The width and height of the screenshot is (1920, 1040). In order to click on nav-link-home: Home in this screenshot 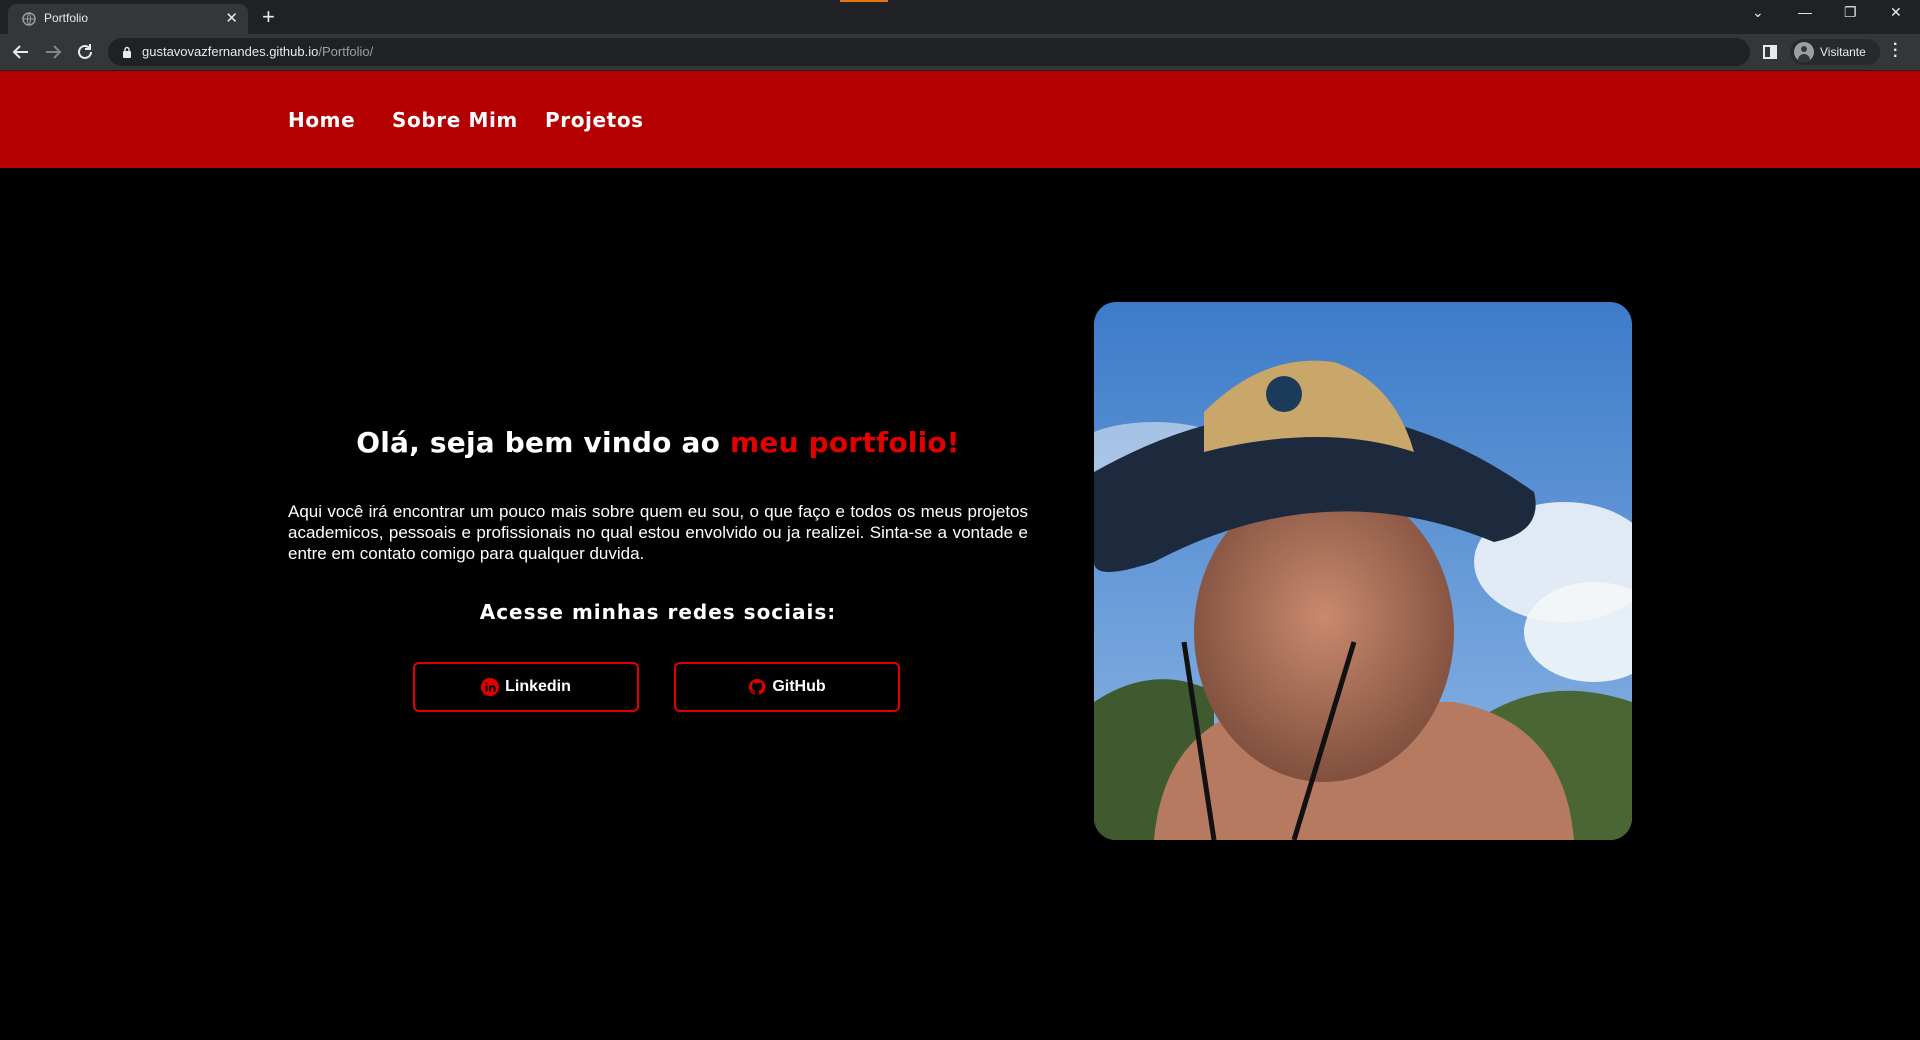, I will do `click(321, 120)`.